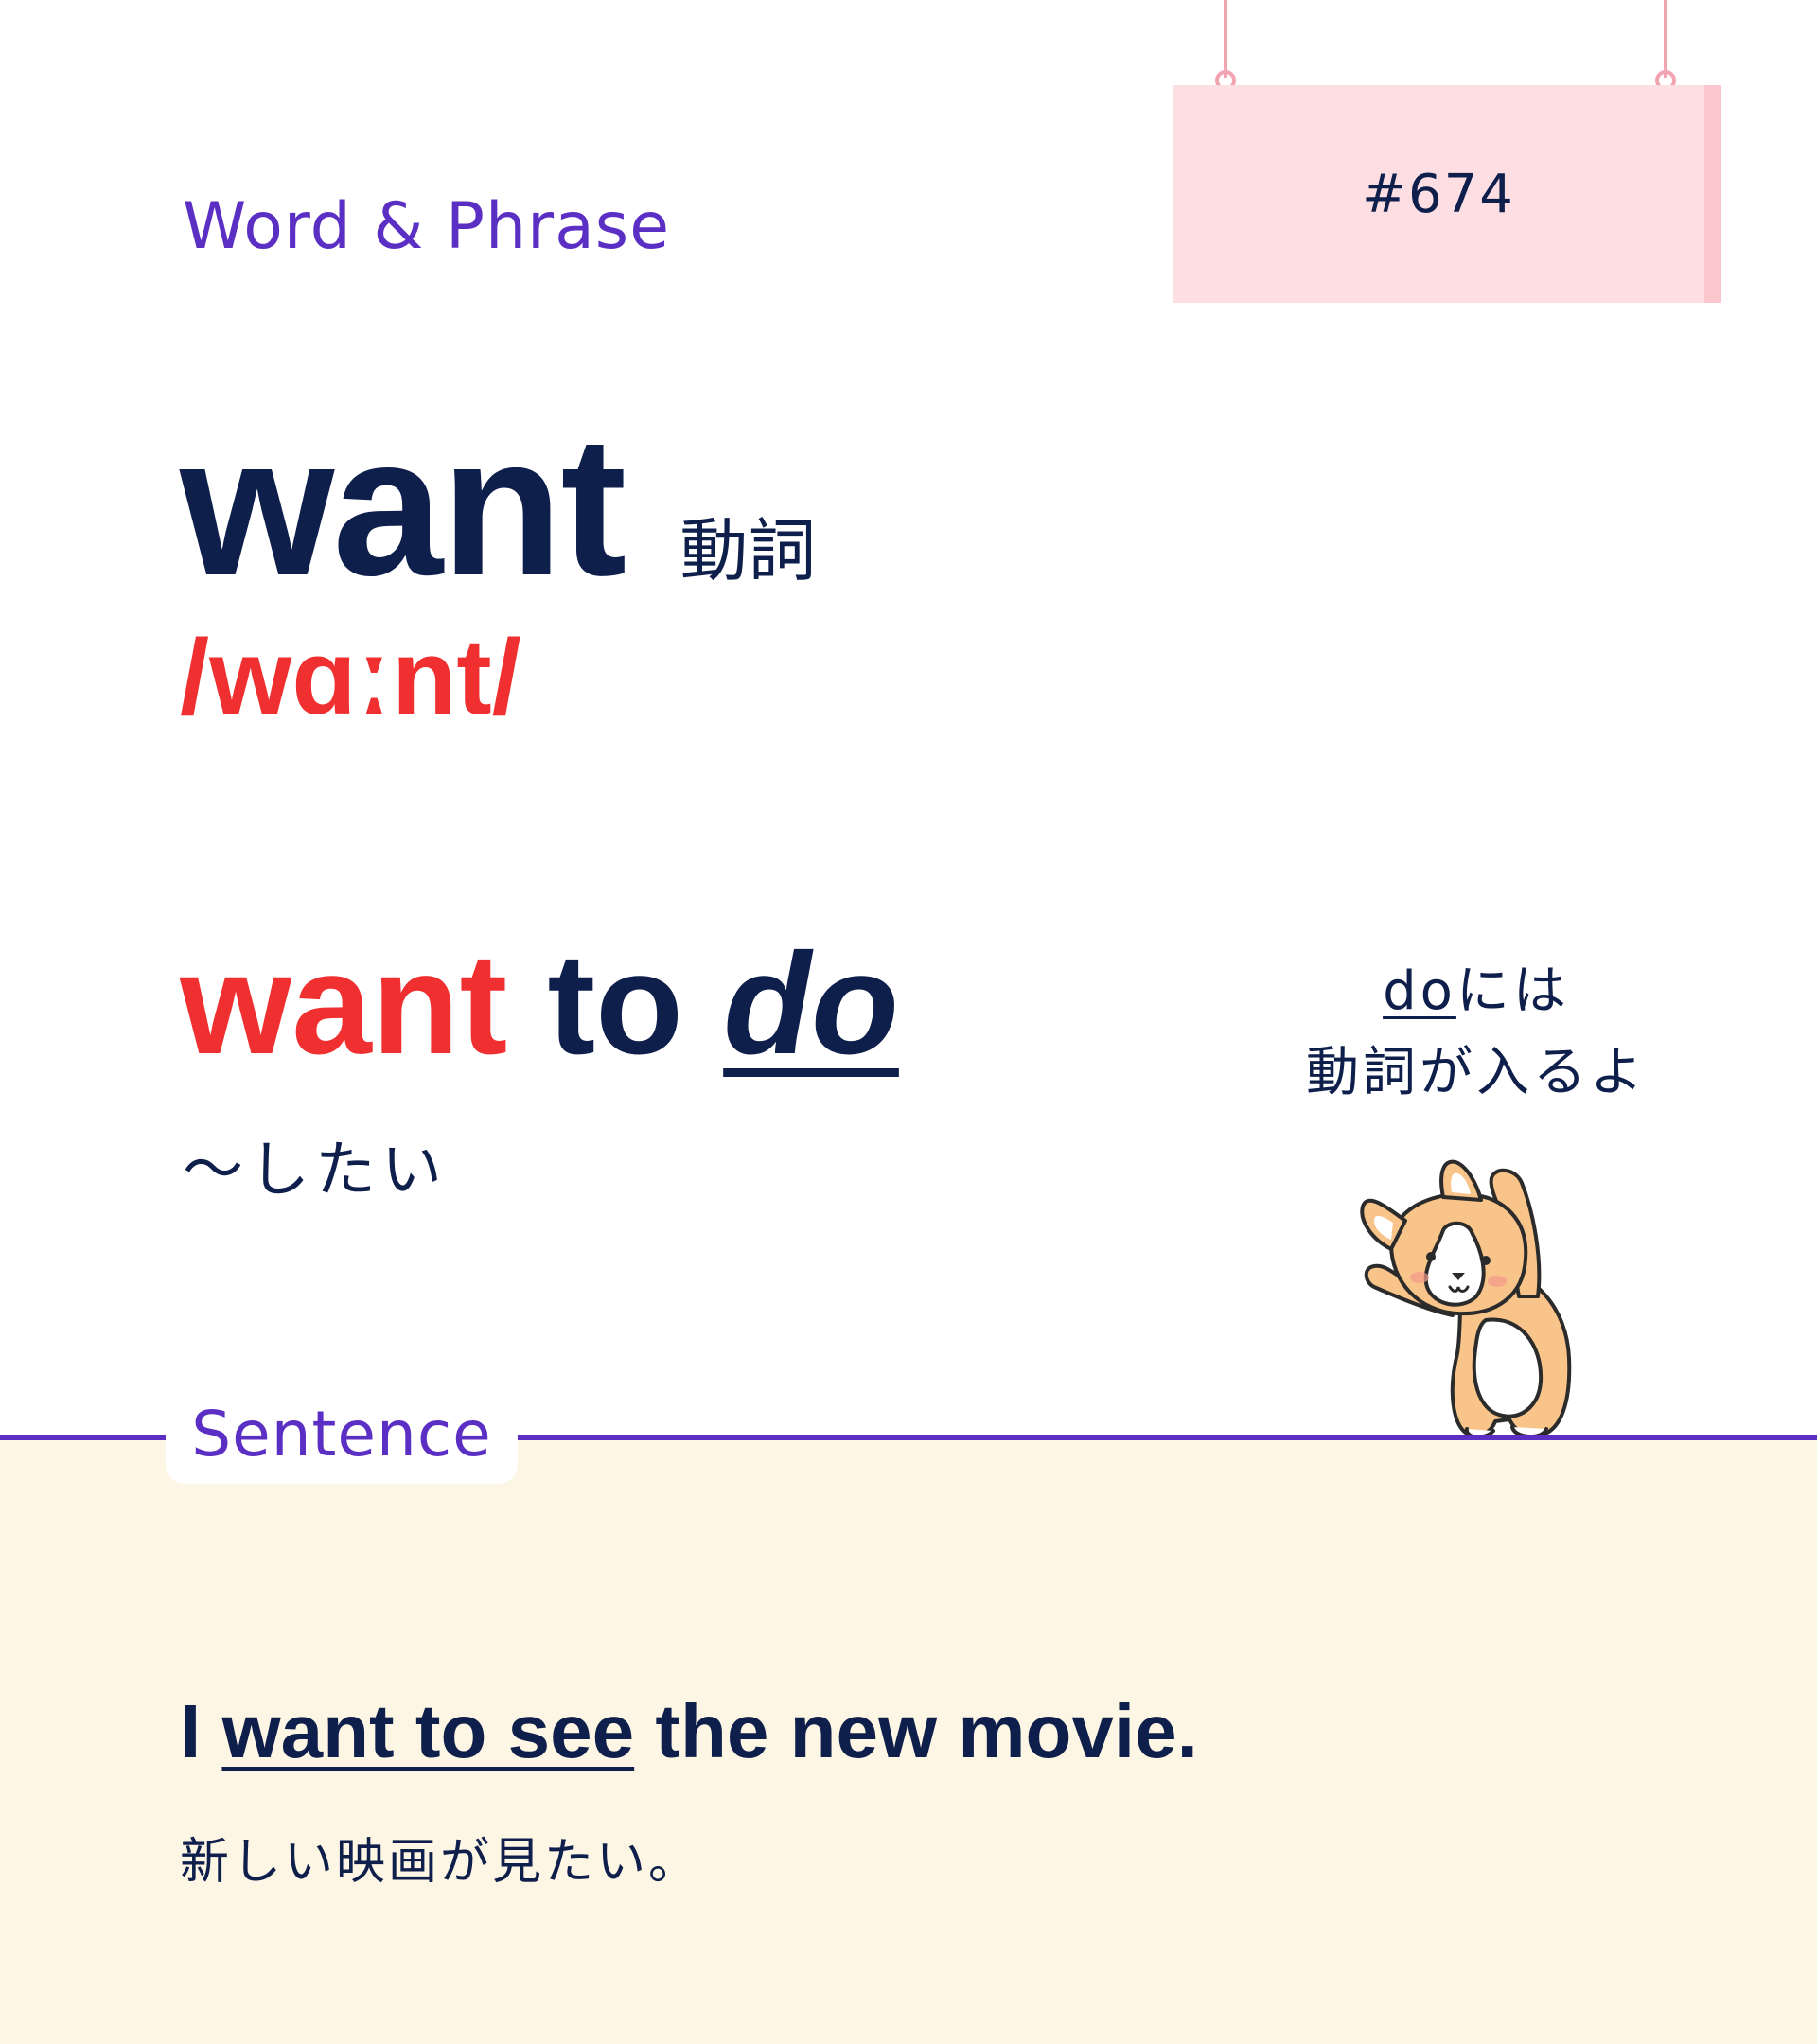 The width and height of the screenshot is (1817, 2044). I want to click on entry-number-sign: #674, so click(1447, 194).